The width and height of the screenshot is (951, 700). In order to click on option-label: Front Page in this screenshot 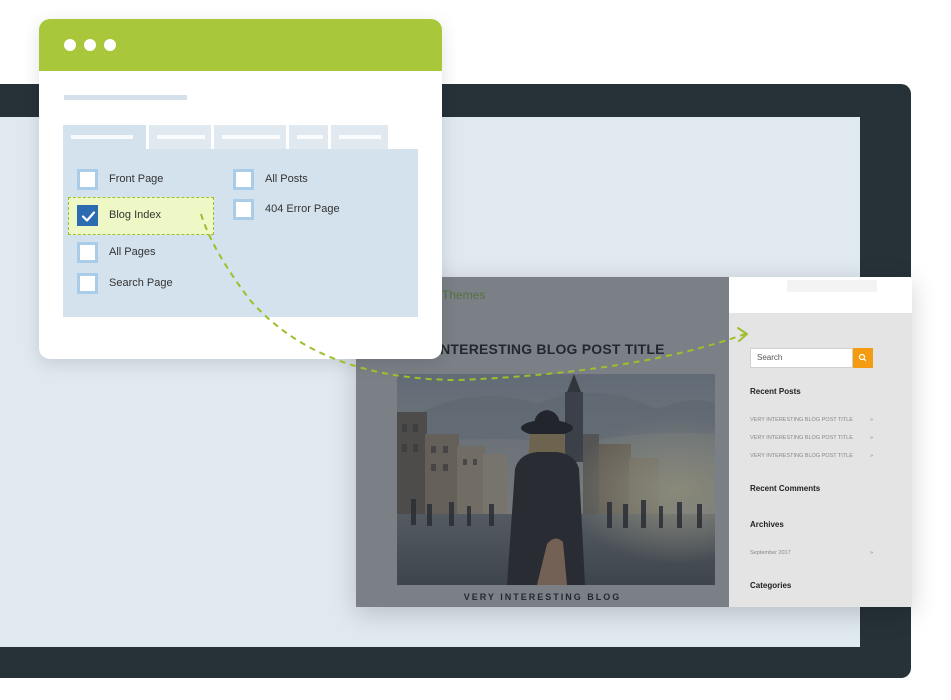, I will do `click(136, 179)`.